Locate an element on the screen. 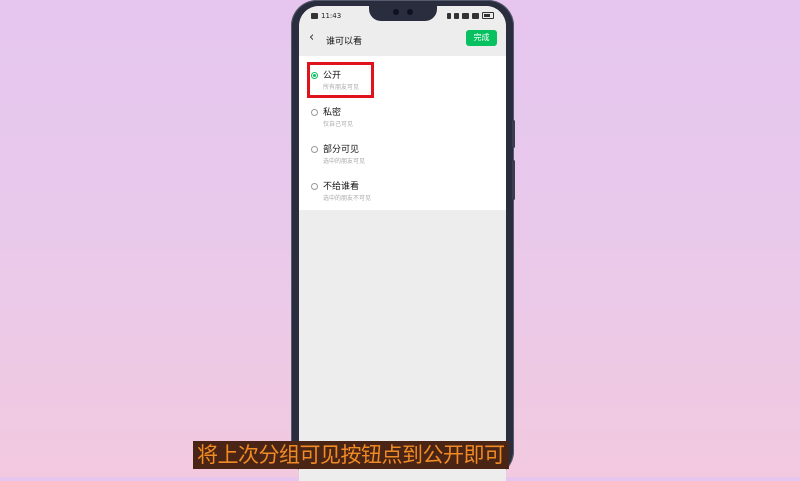 The width and height of the screenshot is (800, 481). status-right is located at coordinates (470, 15).